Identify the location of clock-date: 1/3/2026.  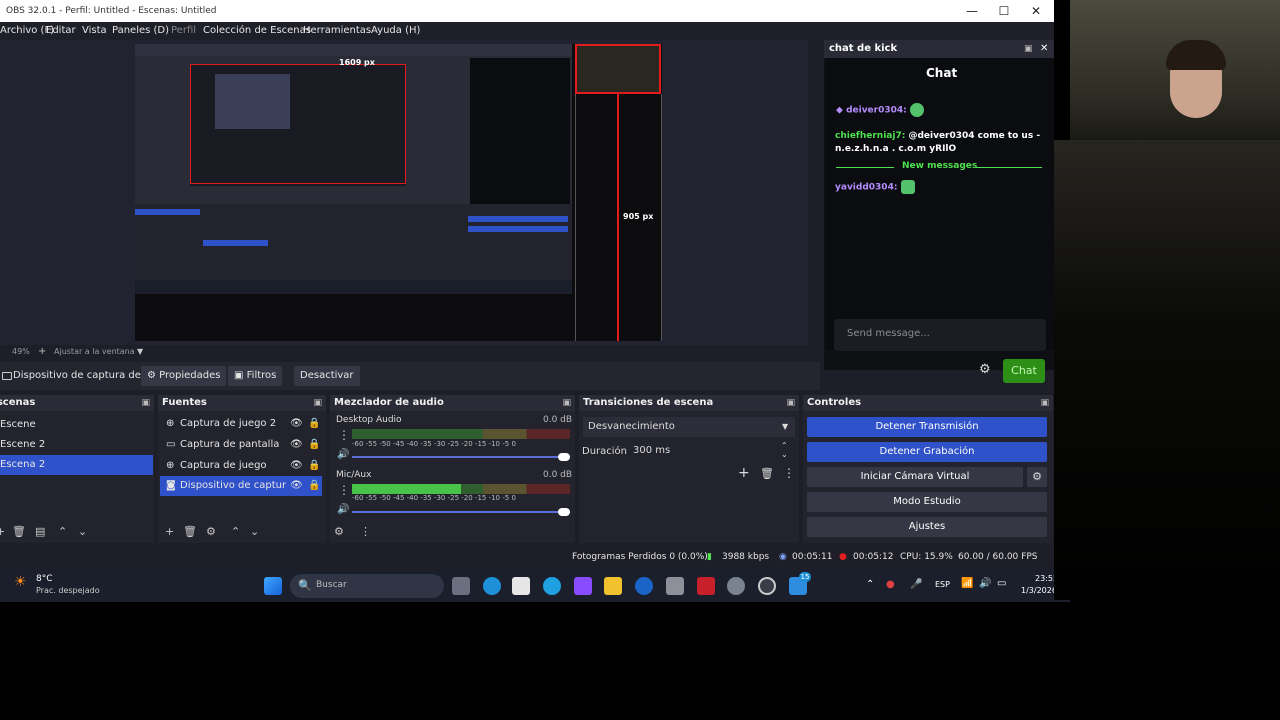
(1039, 590).